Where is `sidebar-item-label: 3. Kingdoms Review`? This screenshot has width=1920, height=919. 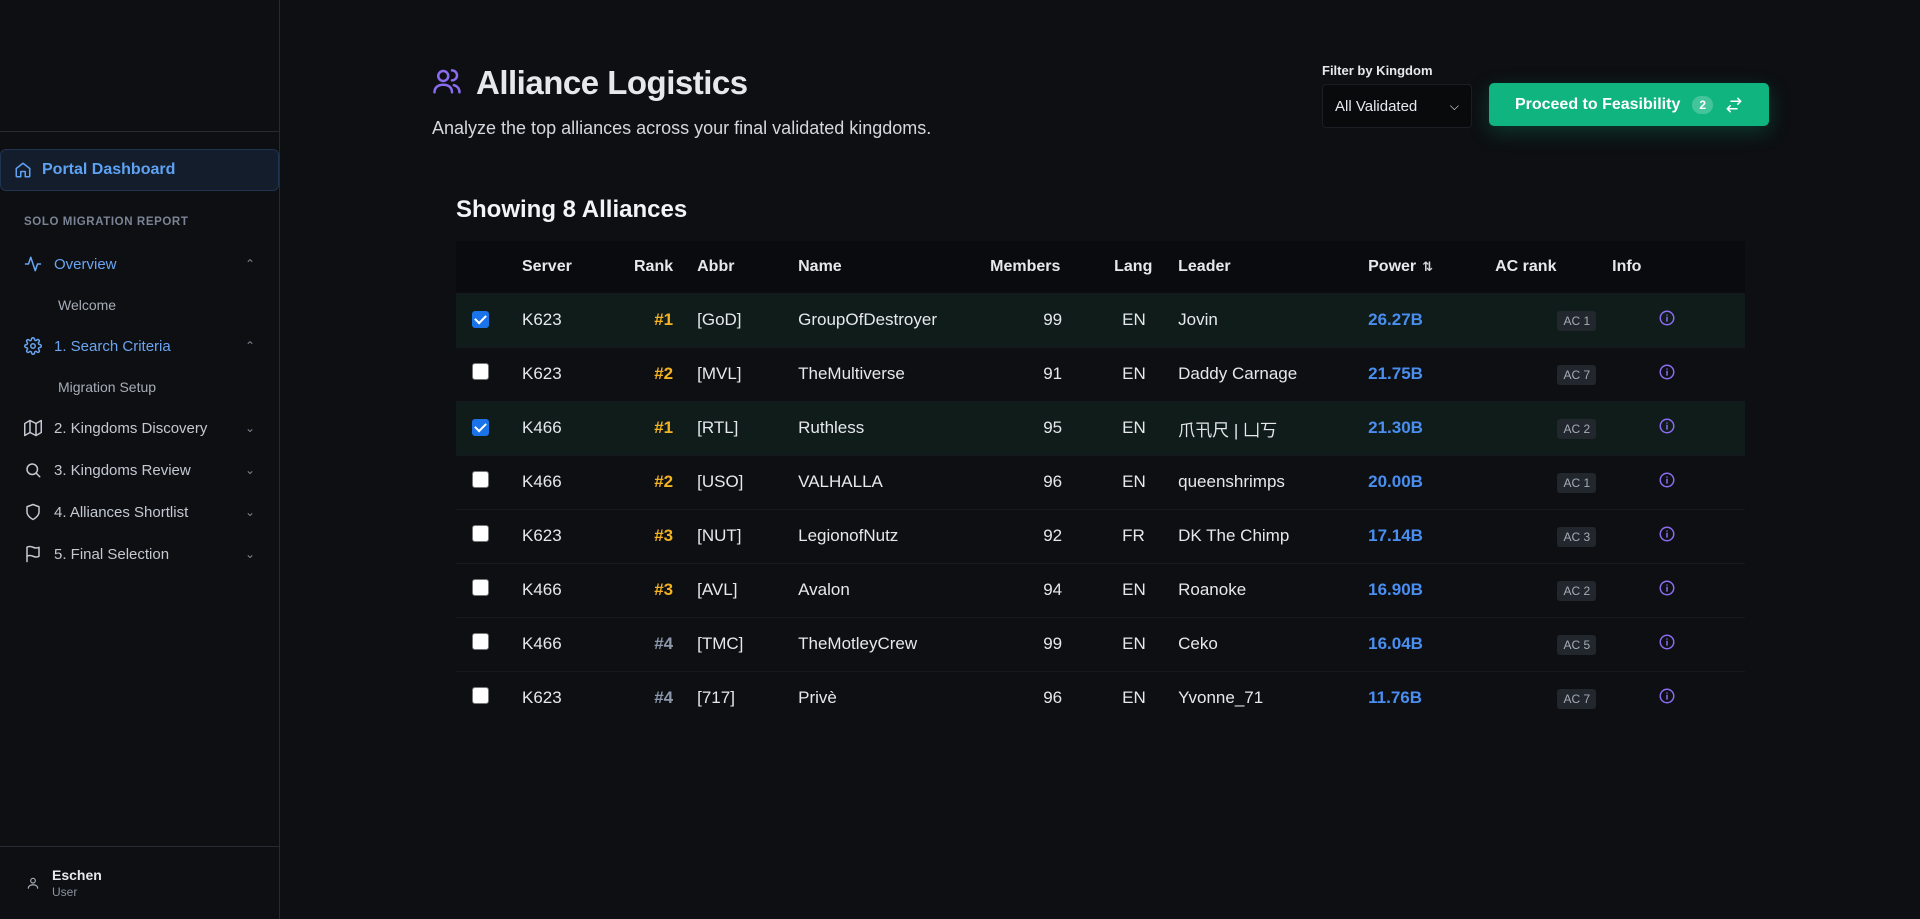
sidebar-item-label: 3. Kingdoms Review is located at coordinates (122, 470).